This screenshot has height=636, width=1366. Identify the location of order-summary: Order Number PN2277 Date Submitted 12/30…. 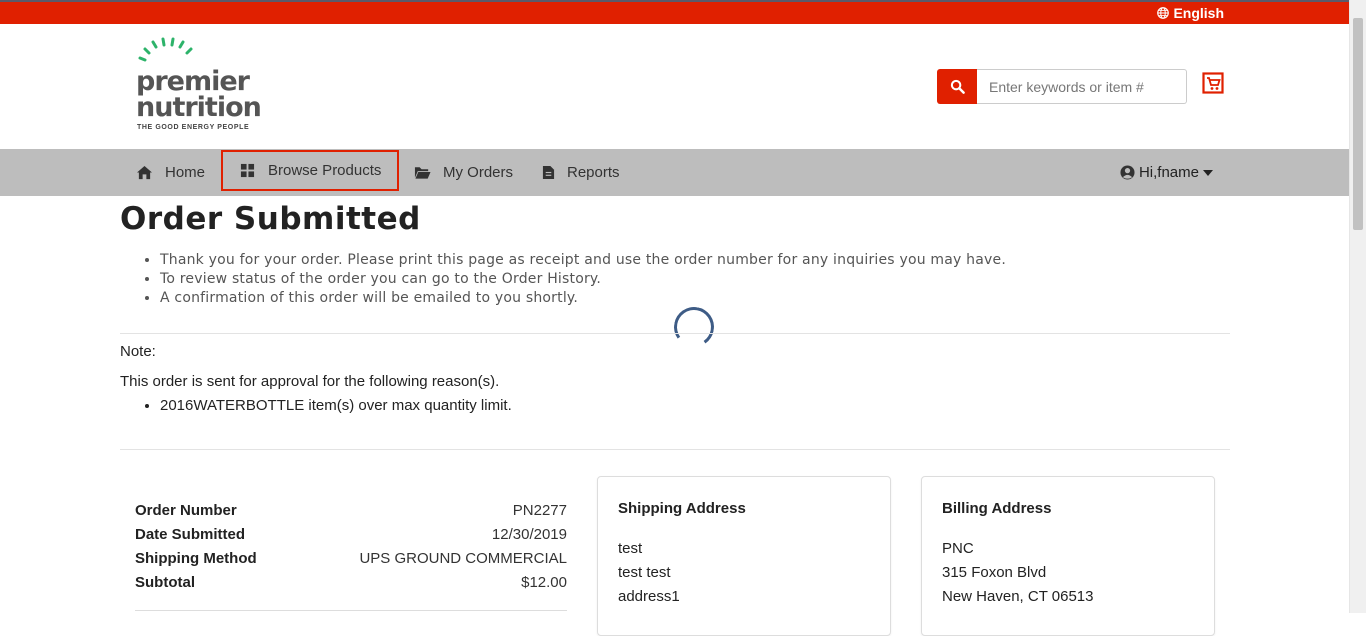
(351, 547).